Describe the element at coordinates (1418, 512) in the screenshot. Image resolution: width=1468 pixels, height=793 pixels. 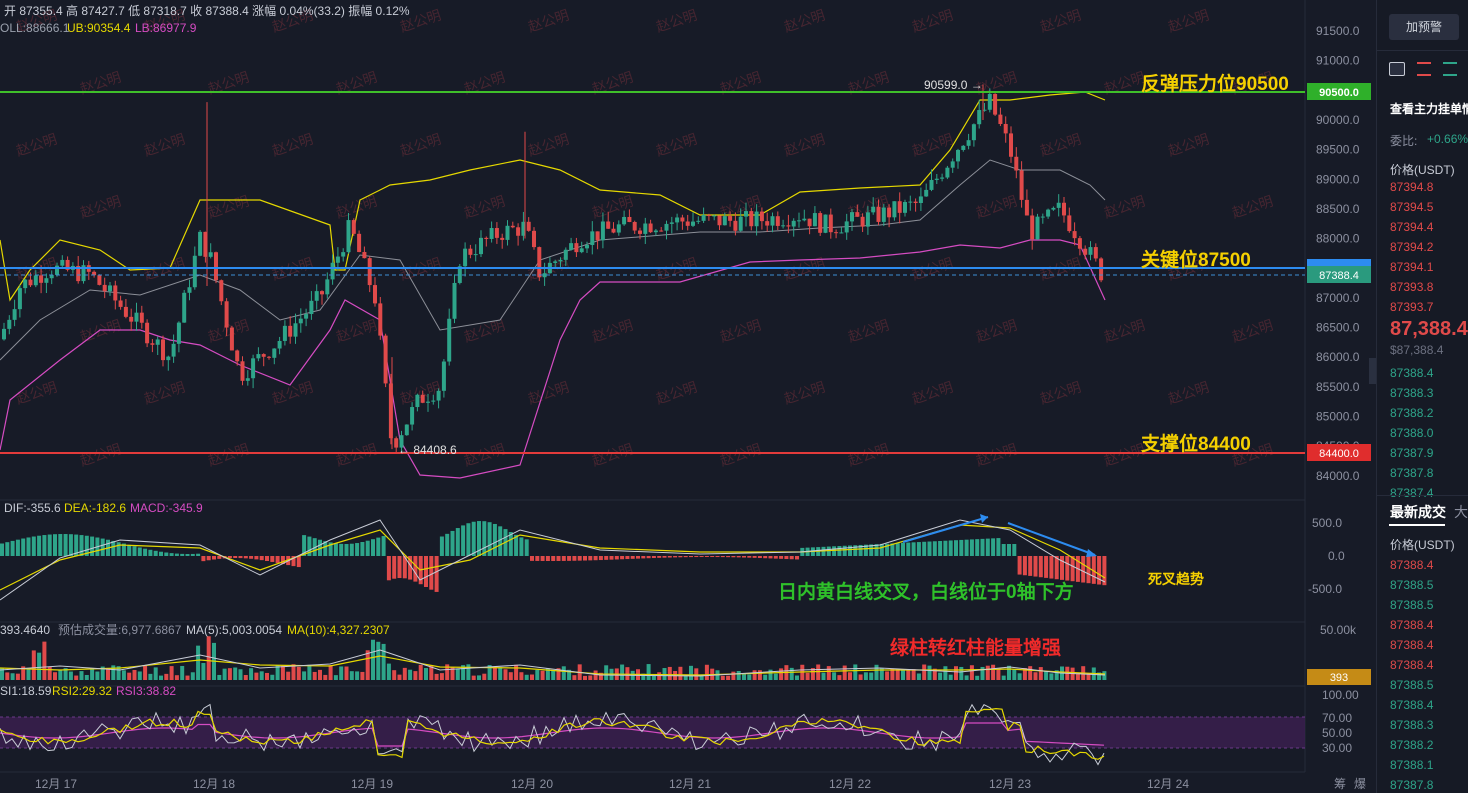
I see `tab-latest-trades: 最新成交` at that location.